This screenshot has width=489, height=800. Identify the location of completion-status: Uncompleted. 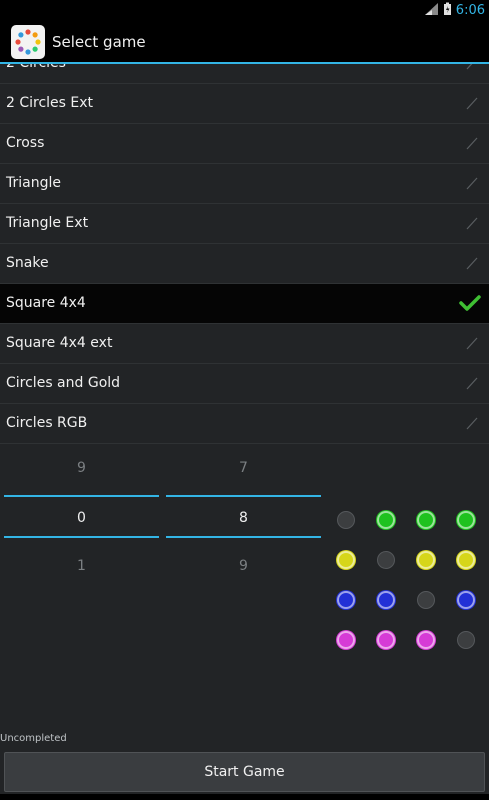
(33, 738).